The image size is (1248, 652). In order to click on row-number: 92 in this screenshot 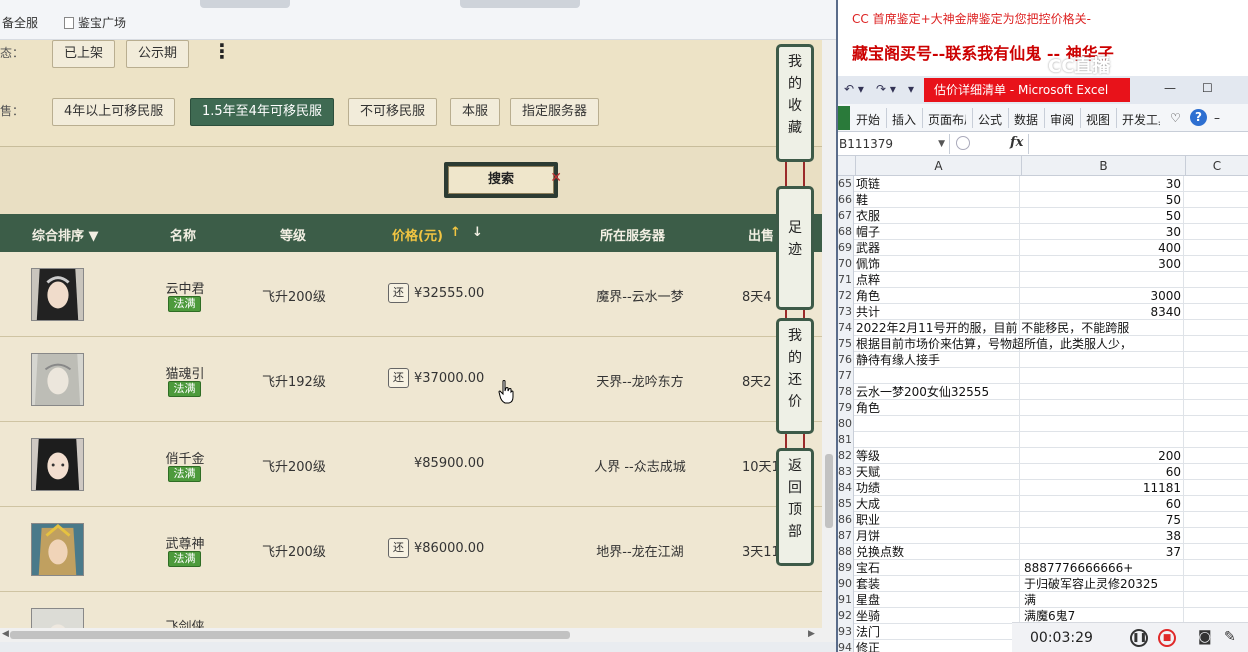, I will do `click(846, 616)`.